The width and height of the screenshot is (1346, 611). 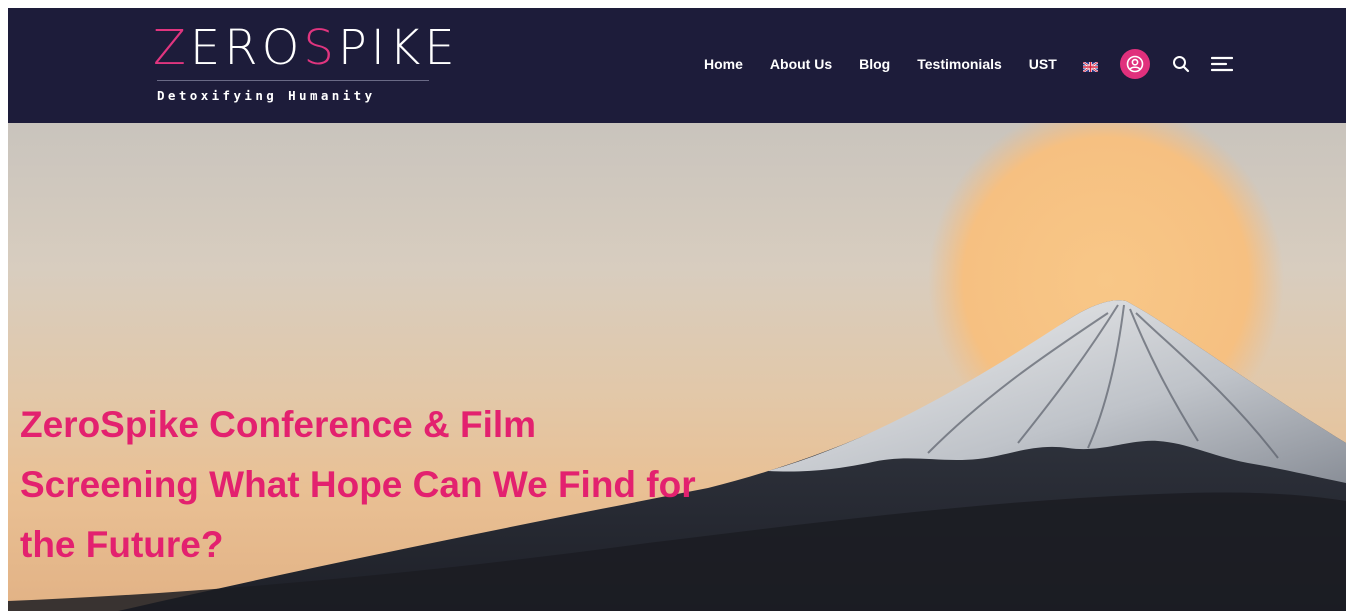 I want to click on logo-divider, so click(x=293, y=80).